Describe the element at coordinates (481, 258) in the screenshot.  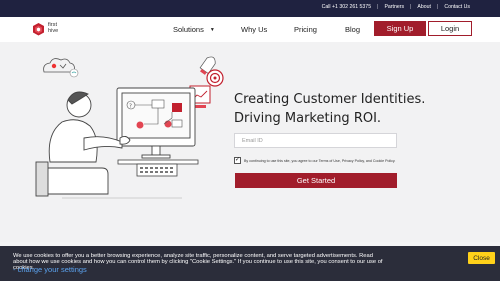
I see `cookie-close-button: Close` at that location.